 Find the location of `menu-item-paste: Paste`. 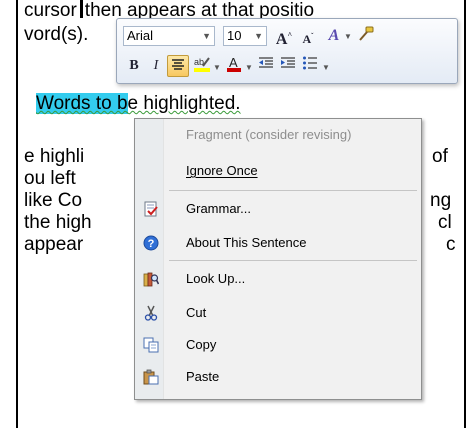

menu-item-paste: Paste is located at coordinates (278, 377).